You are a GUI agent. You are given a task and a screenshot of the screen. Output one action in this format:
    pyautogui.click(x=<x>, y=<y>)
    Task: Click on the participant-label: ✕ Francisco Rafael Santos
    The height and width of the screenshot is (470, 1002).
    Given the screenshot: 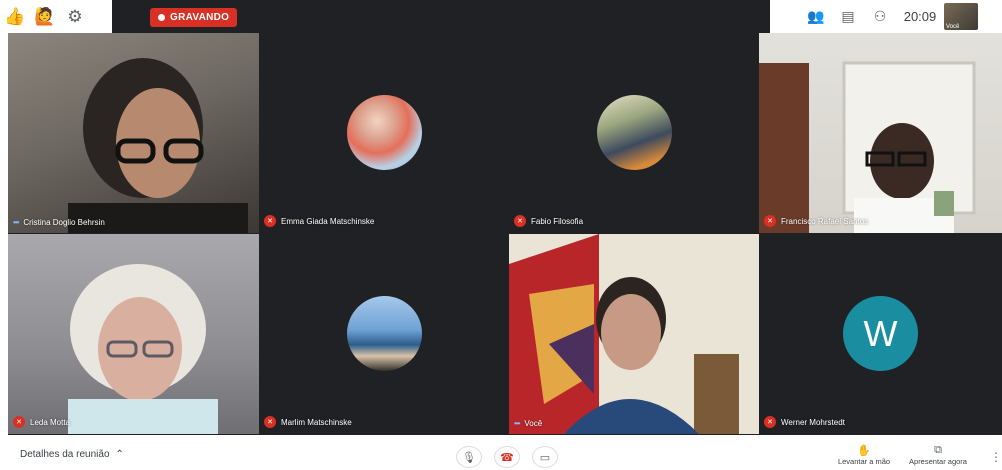 What is the action you would take?
    pyautogui.click(x=816, y=221)
    